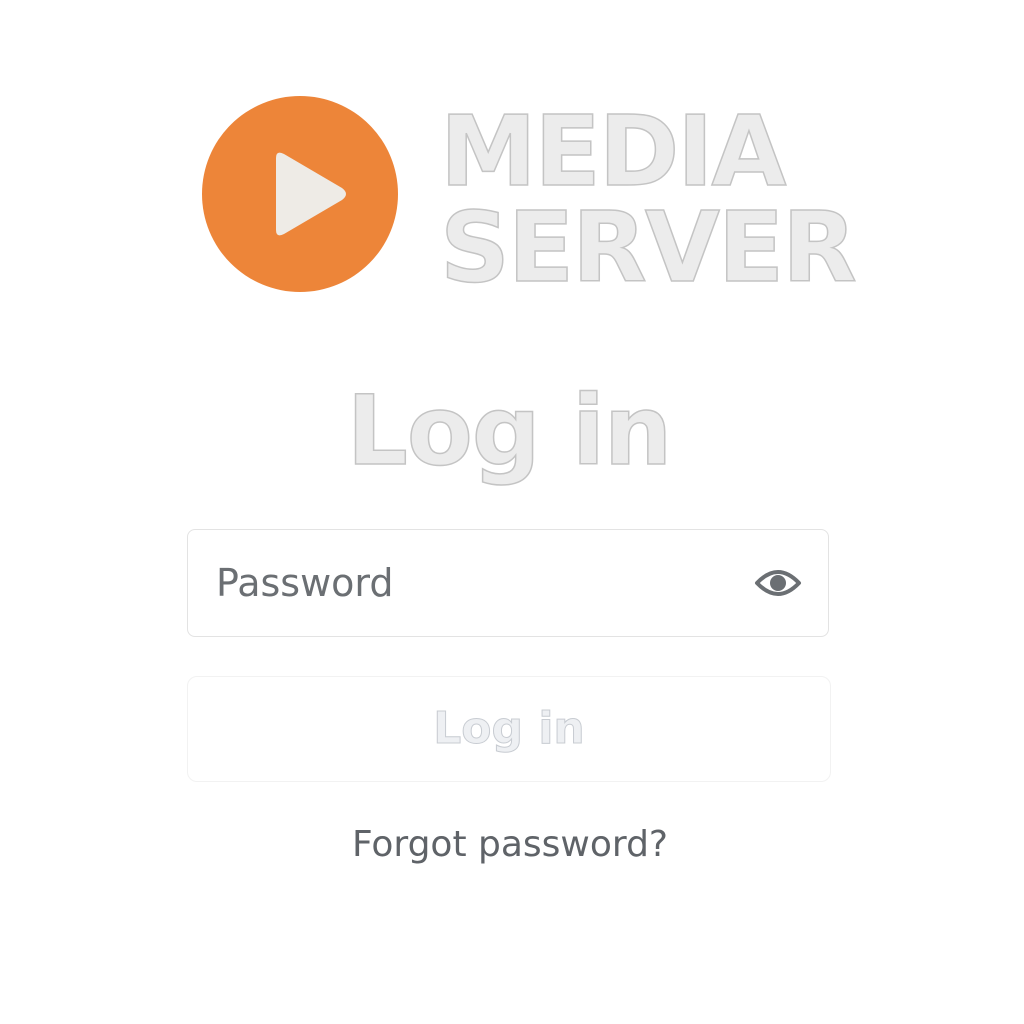 The height and width of the screenshot is (1024, 1024). I want to click on login-button: Log in, so click(509, 729).